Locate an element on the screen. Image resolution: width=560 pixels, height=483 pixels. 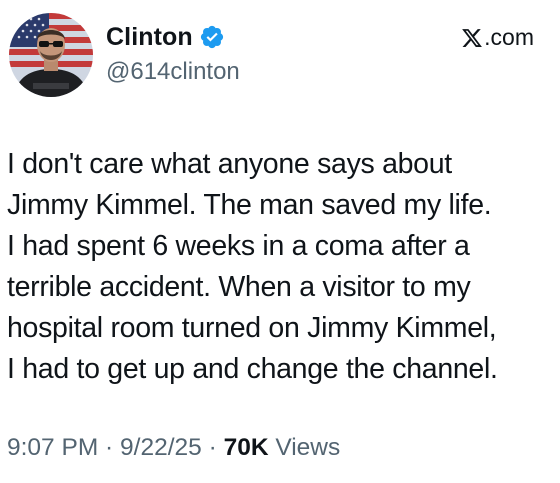
tweet-meta: 9:07 PM · 9/22/25 · 70K Views is located at coordinates (173, 448).